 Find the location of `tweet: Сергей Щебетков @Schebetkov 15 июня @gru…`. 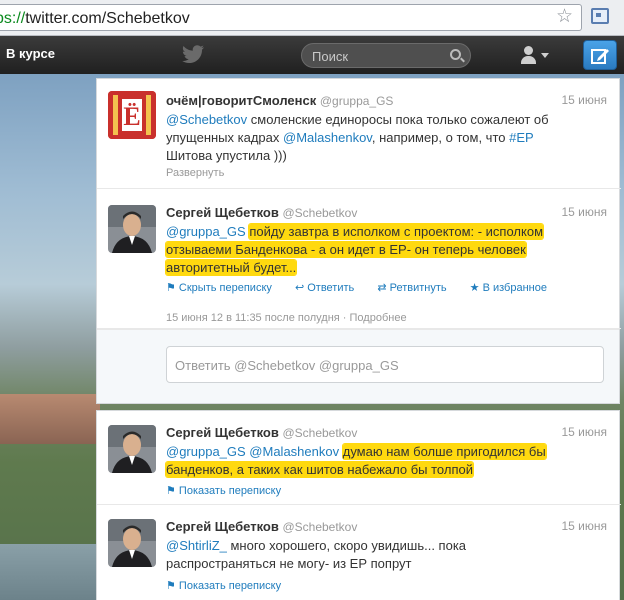

tweet: Сергей Щебетков @Schebetkov 15 июня @gru… is located at coordinates (359, 458).